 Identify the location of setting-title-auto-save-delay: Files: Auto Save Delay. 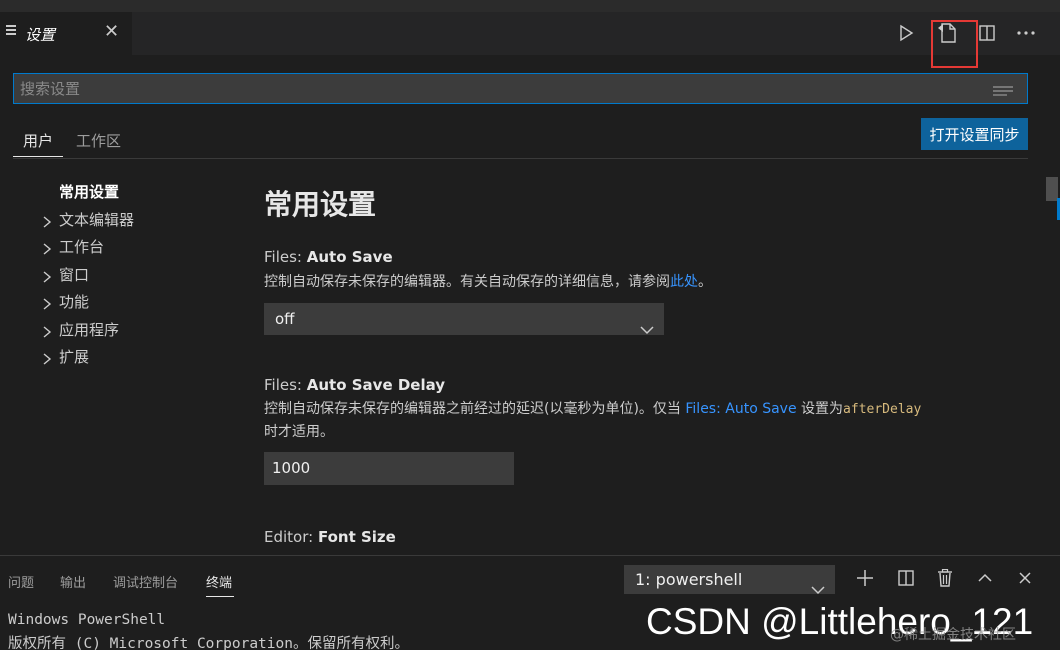
(355, 385).